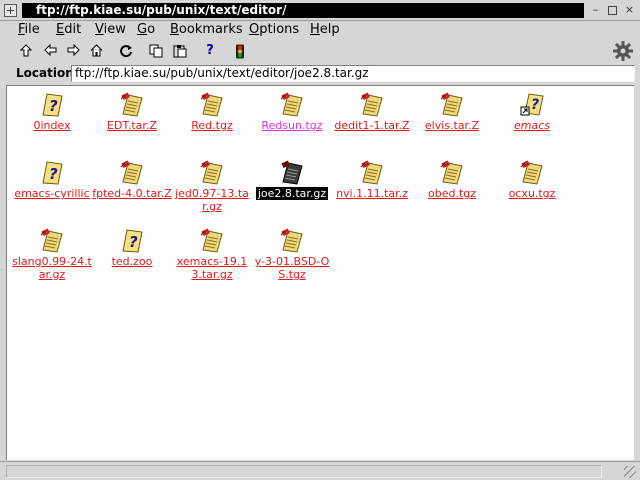 This screenshot has width=640, height=480. I want to click on menu-bookmarks: Bookmarks, so click(206, 30).